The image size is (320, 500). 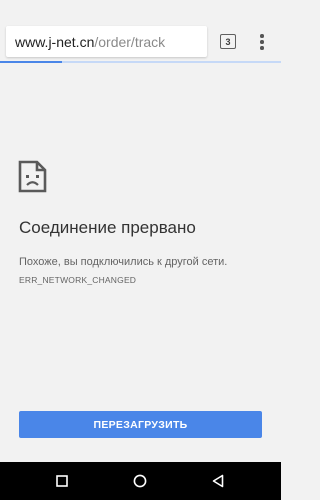 I want to click on system-navigation-bar, so click(x=140, y=481).